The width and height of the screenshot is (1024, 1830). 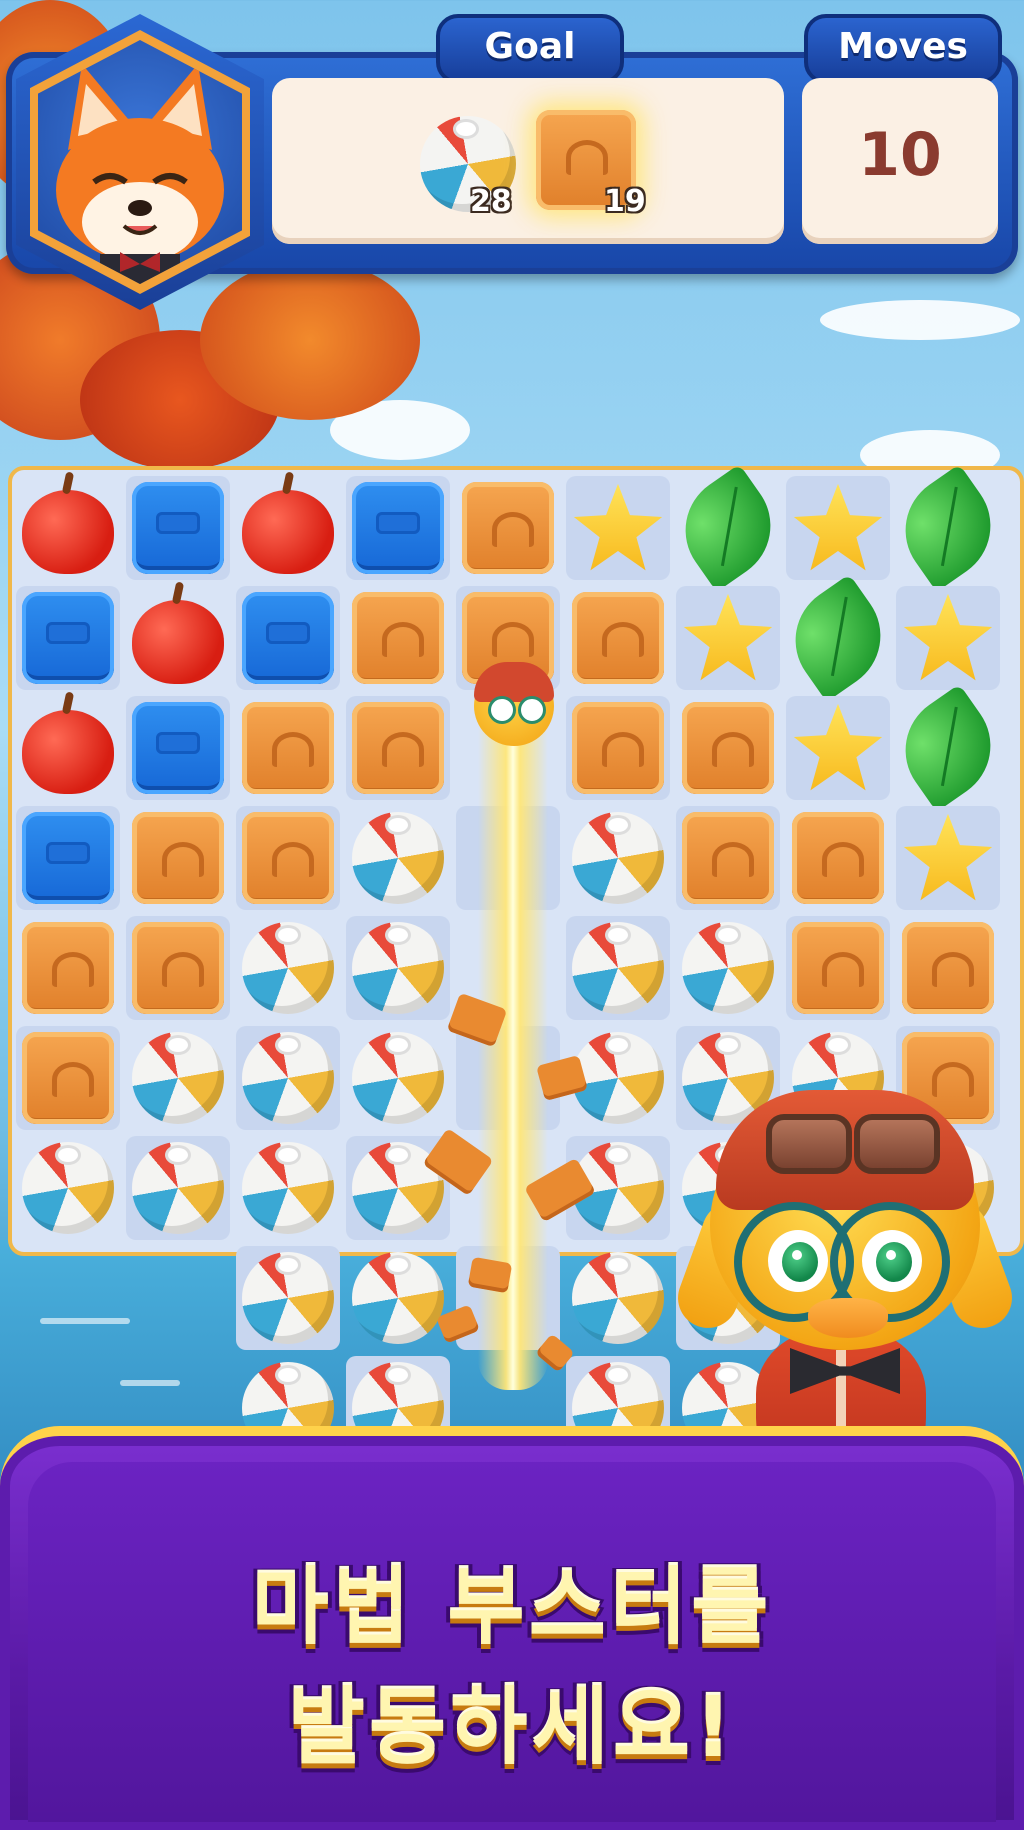 What do you see at coordinates (528, 161) in the screenshot?
I see `goal-panel` at bounding box center [528, 161].